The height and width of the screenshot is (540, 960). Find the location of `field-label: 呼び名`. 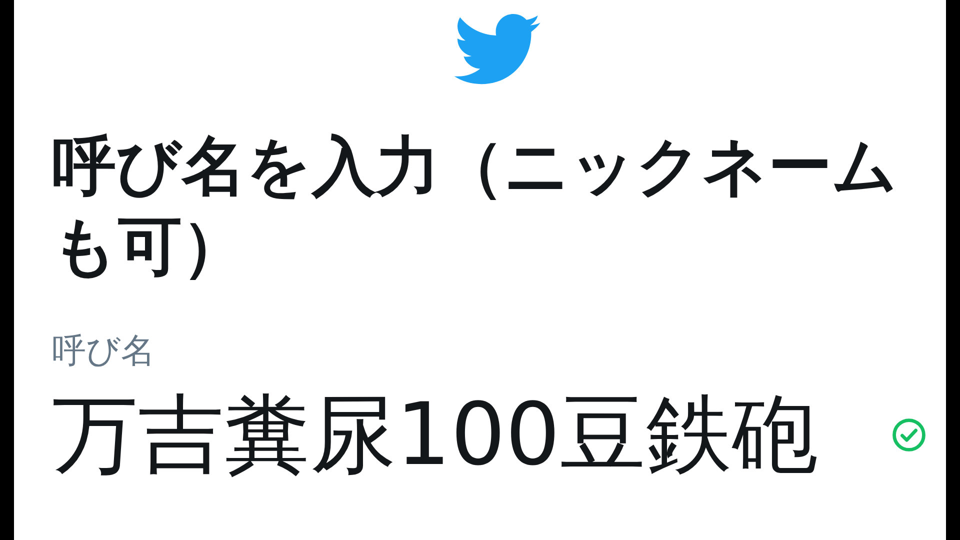

field-label: 呼び名 is located at coordinates (103, 351).